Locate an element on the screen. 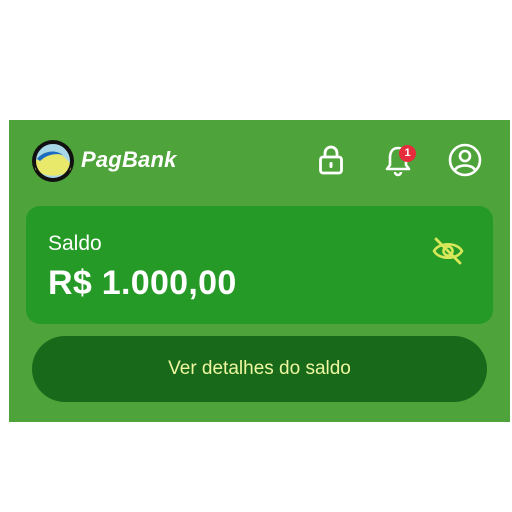 The width and height of the screenshot is (512, 512). balance-value: R$ 1.000,00 is located at coordinates (142, 283).